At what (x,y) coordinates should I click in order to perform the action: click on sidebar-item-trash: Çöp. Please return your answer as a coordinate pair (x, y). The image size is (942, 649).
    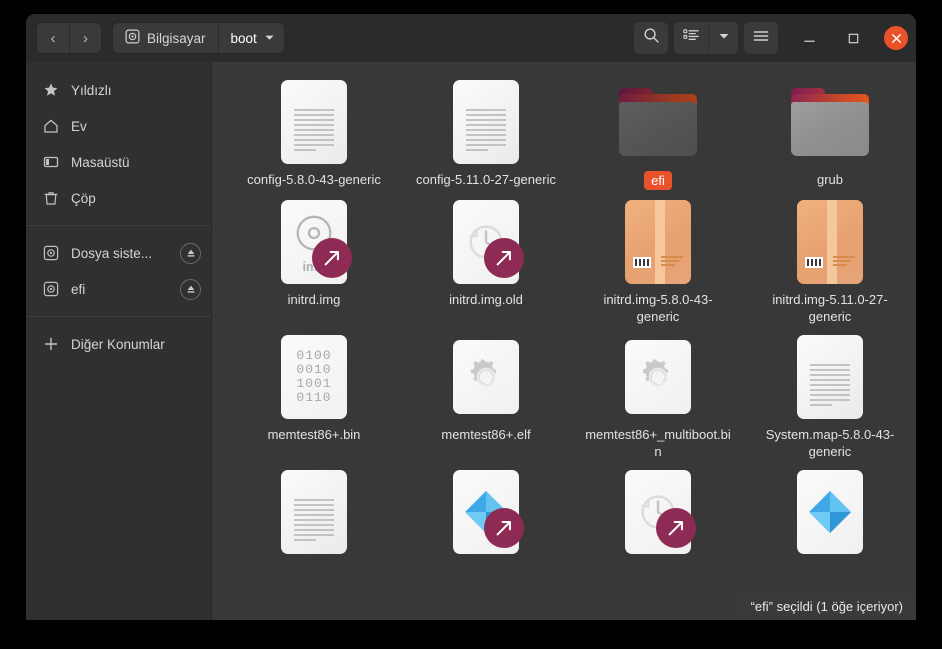
    Looking at the image, I should click on (118, 198).